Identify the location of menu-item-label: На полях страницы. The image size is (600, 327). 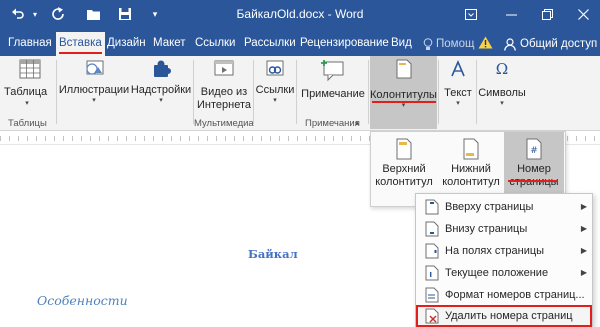
(495, 251).